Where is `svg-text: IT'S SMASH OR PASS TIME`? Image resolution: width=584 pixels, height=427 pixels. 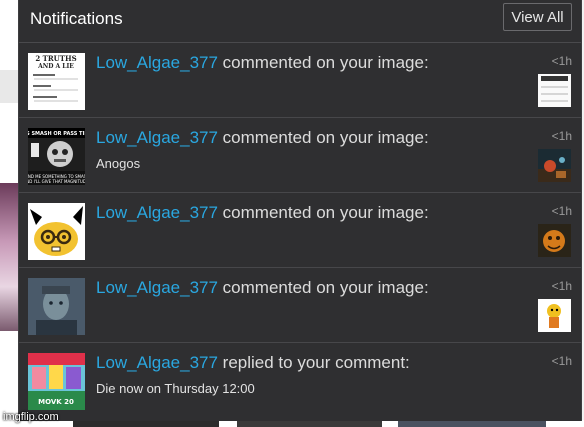 svg-text: IT'S SMASH OR PASS TIME is located at coordinates (56, 134).